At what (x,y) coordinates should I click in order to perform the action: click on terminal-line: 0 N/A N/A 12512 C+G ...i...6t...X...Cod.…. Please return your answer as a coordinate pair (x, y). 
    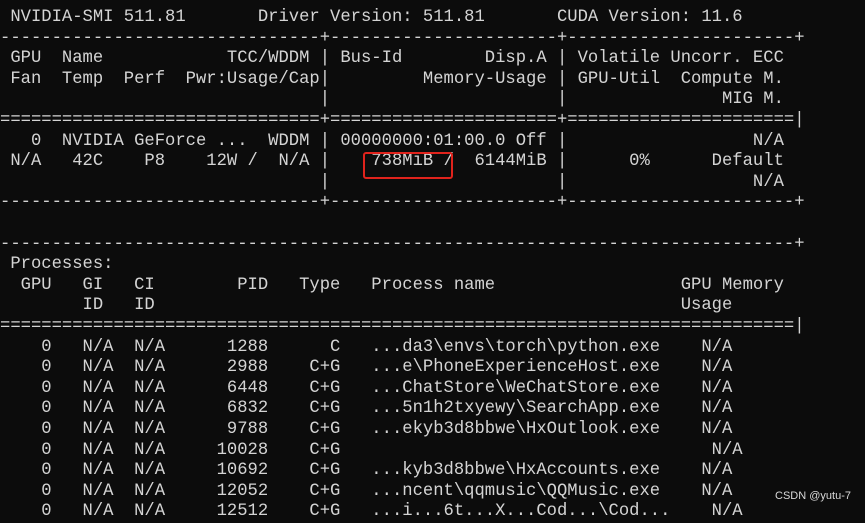
    Looking at the image, I should click on (402, 512).